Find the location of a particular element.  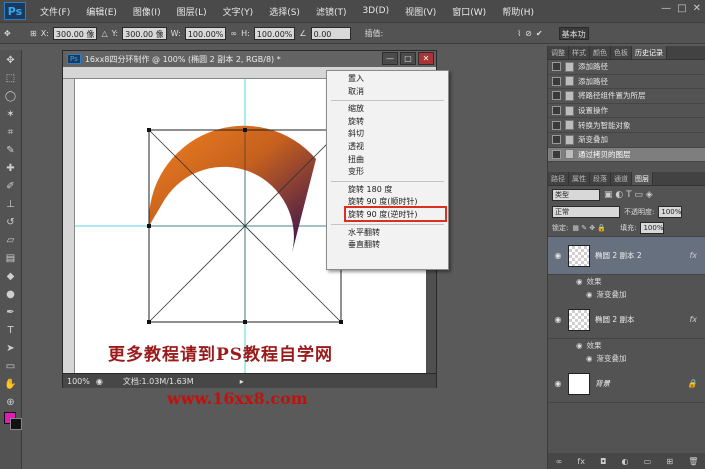

hand-tool-icon: ✋ is located at coordinates (11, 385).